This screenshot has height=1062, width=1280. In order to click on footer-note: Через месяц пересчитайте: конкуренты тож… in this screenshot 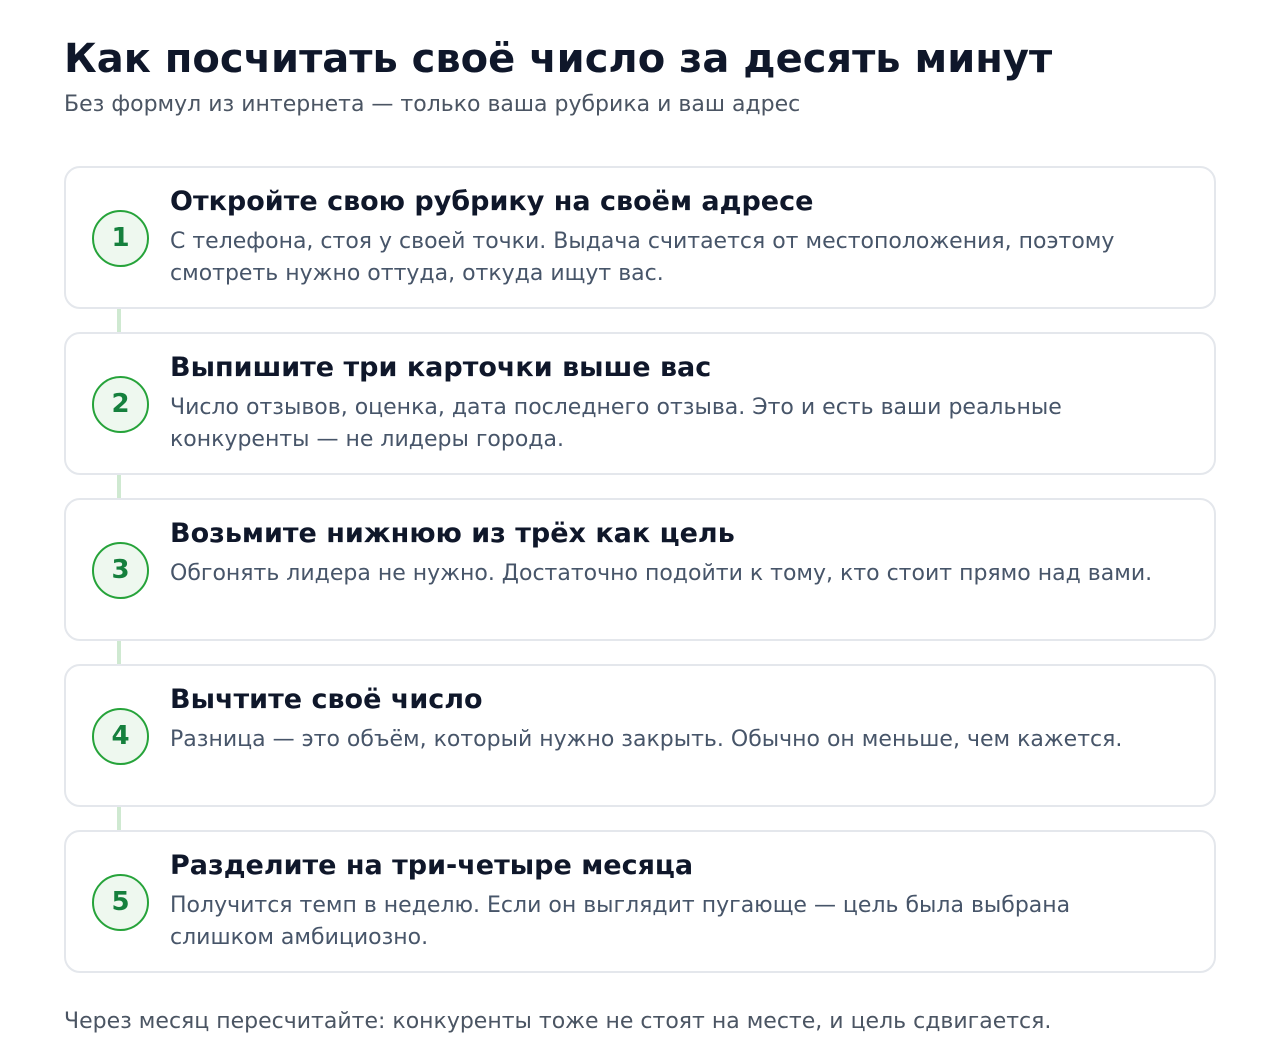, I will do `click(558, 1021)`.